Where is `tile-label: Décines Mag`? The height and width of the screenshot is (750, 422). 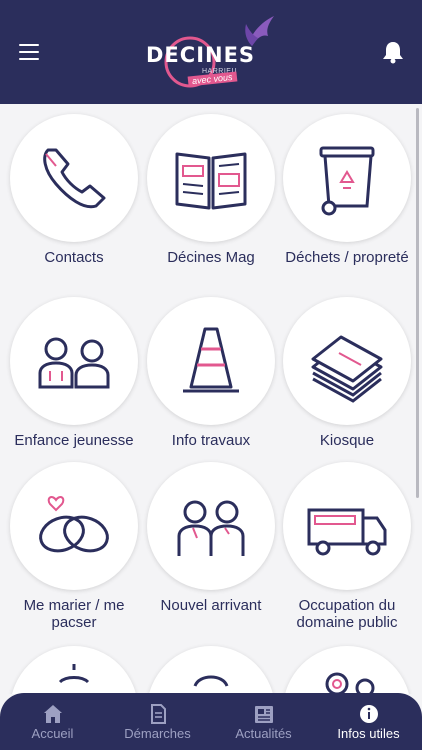
tile-label: Décines Mag is located at coordinates (211, 257).